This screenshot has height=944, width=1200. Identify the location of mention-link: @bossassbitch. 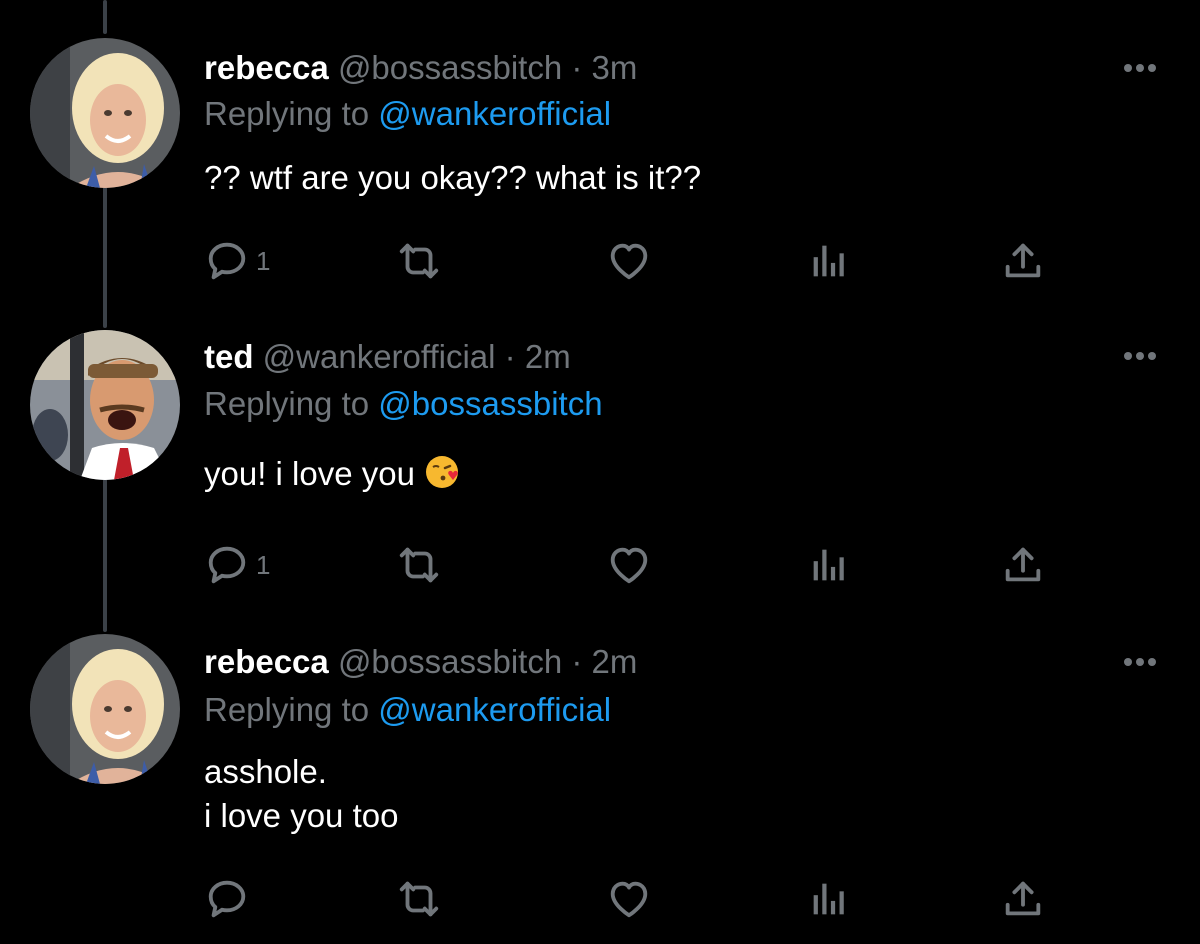
(490, 403).